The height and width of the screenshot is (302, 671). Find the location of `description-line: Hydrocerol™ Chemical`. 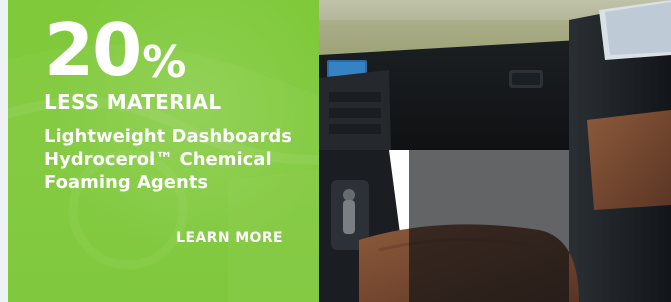

description-line: Hydrocerol™ Chemical is located at coordinates (158, 159).